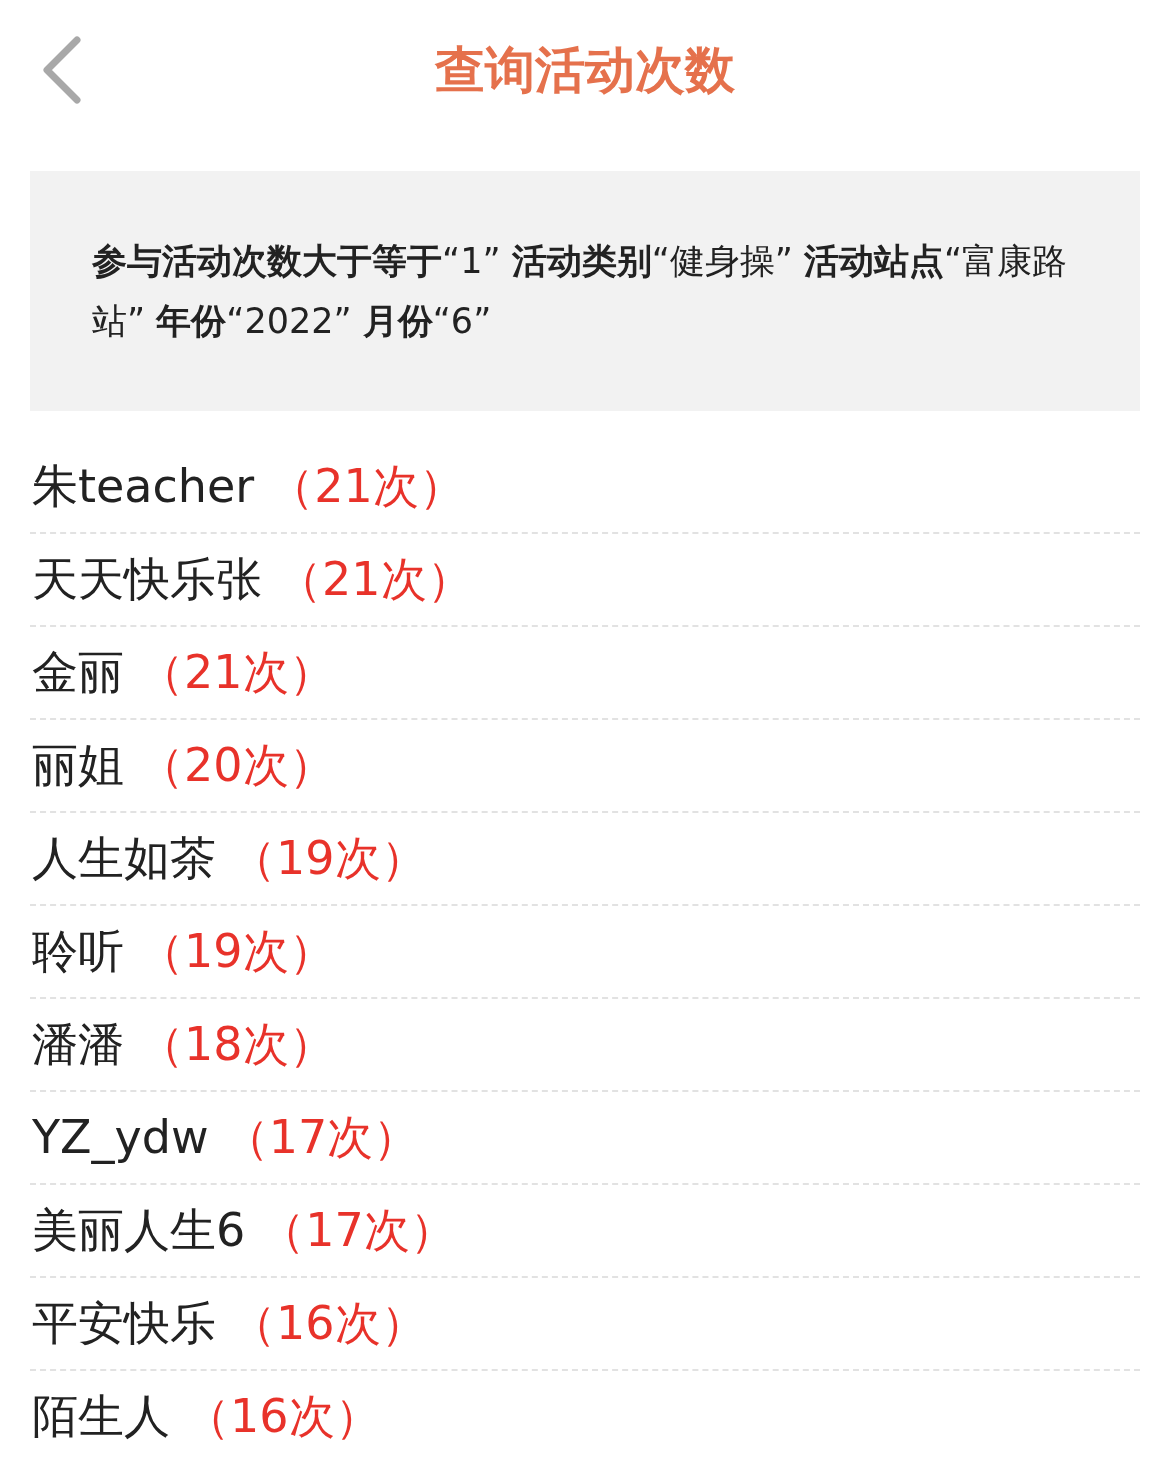 The image size is (1170, 1461). What do you see at coordinates (580, 291) in the screenshot?
I see `filter-summary: 参与活动次数大于等于“1” 活动类别“健身操” 活动站点“富康路站” 年份“2022” 月份“6”` at bounding box center [580, 291].